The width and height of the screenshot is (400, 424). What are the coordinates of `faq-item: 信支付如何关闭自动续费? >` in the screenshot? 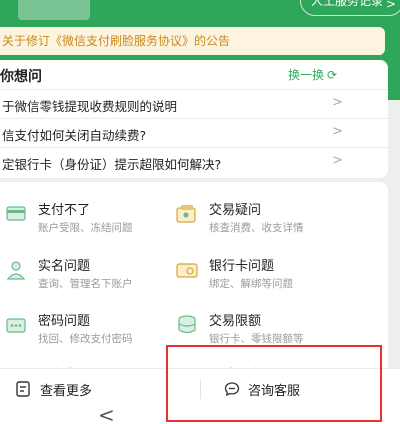 It's located at (194, 132).